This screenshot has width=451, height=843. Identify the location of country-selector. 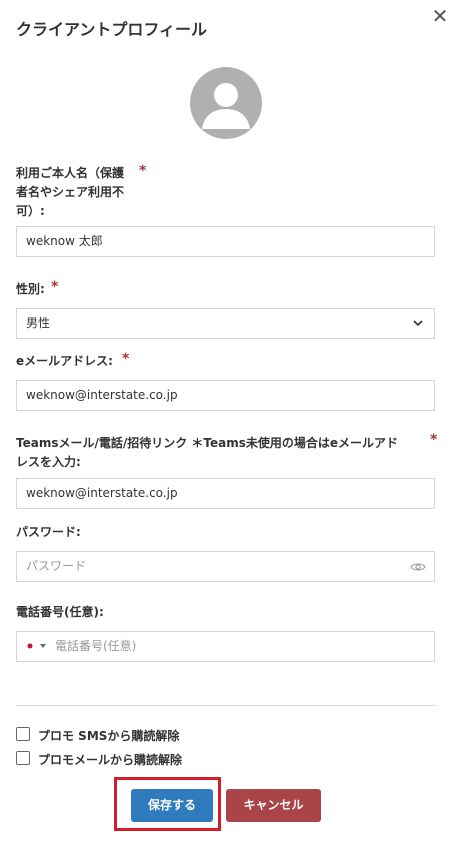
(38, 646).